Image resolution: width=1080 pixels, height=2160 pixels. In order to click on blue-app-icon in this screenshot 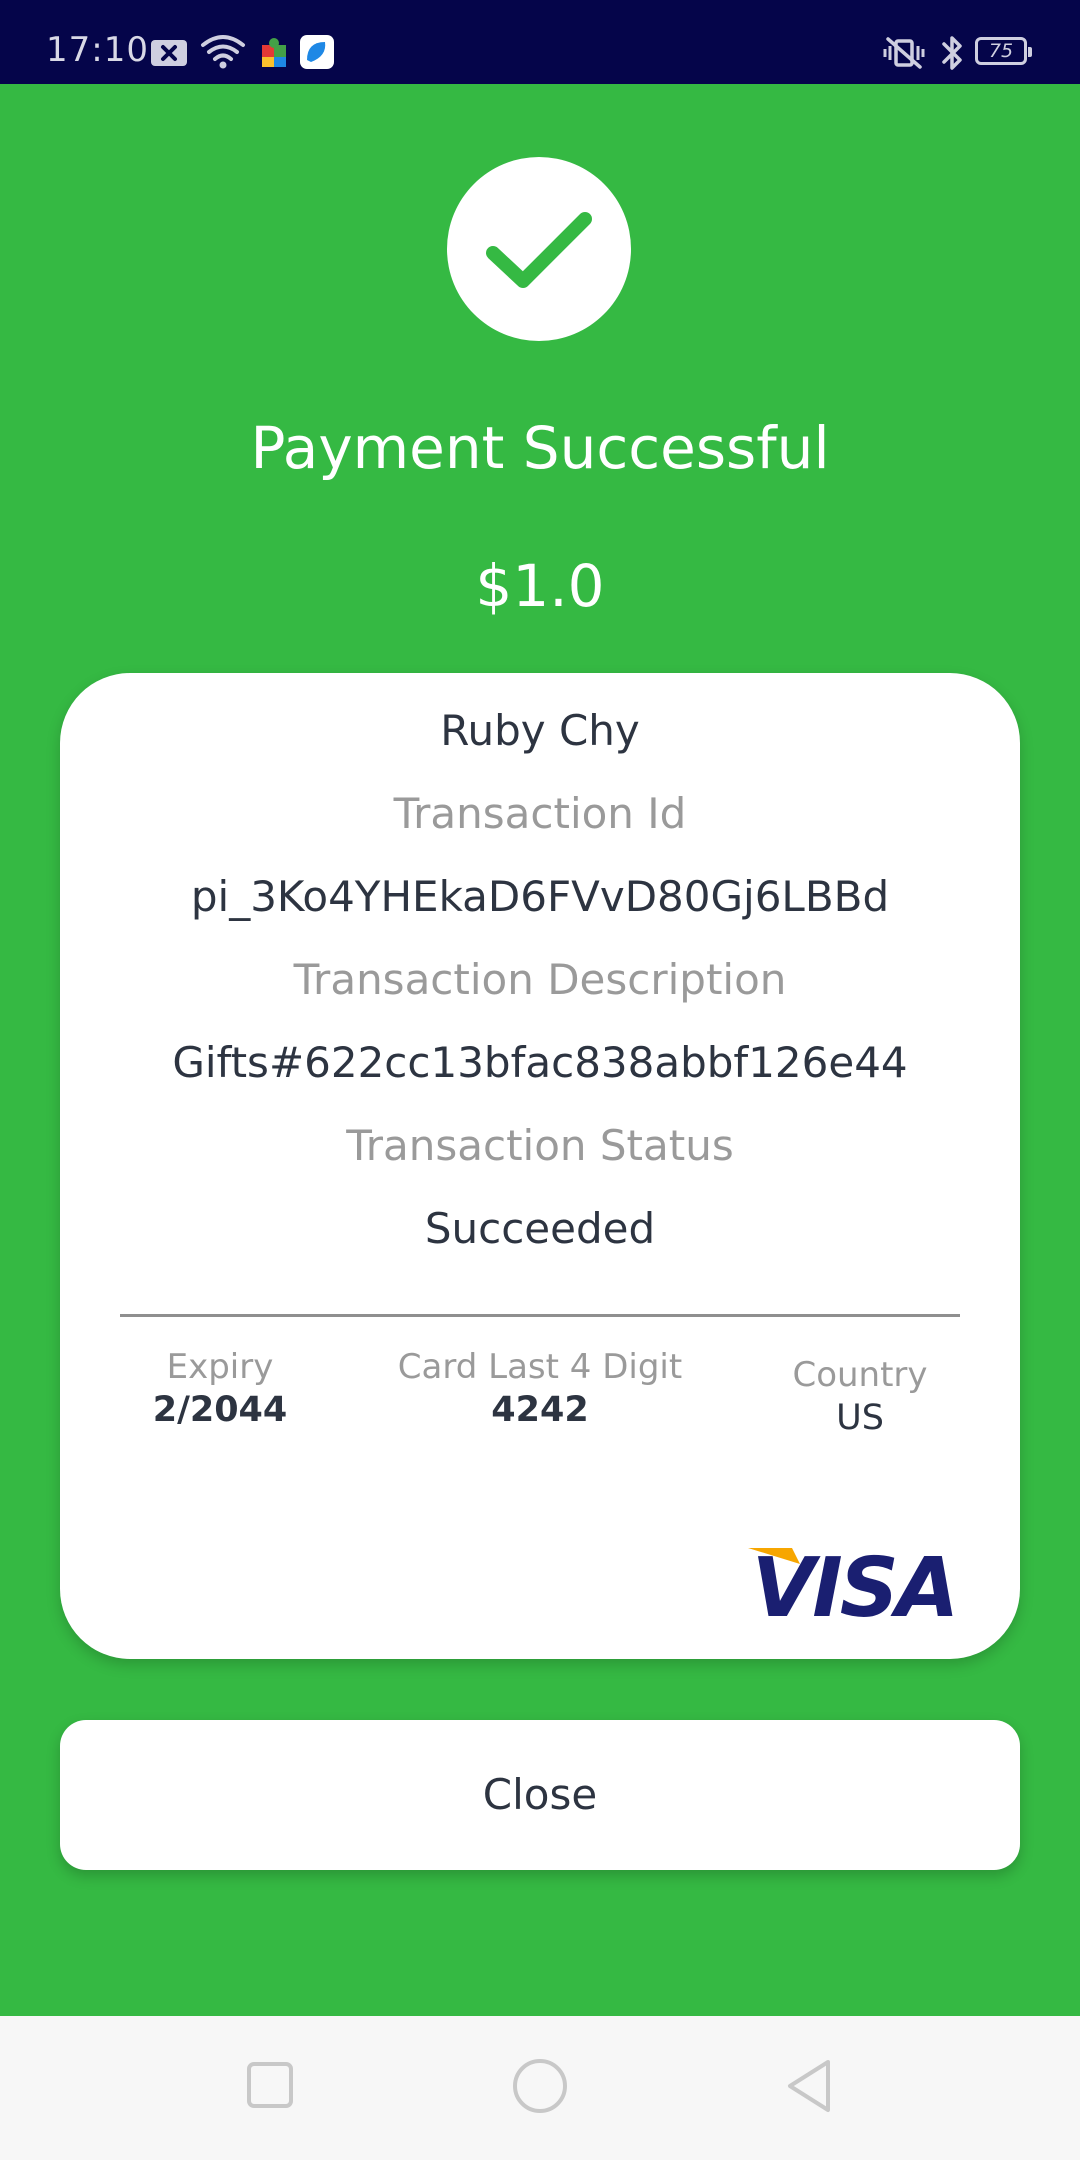, I will do `click(317, 52)`.